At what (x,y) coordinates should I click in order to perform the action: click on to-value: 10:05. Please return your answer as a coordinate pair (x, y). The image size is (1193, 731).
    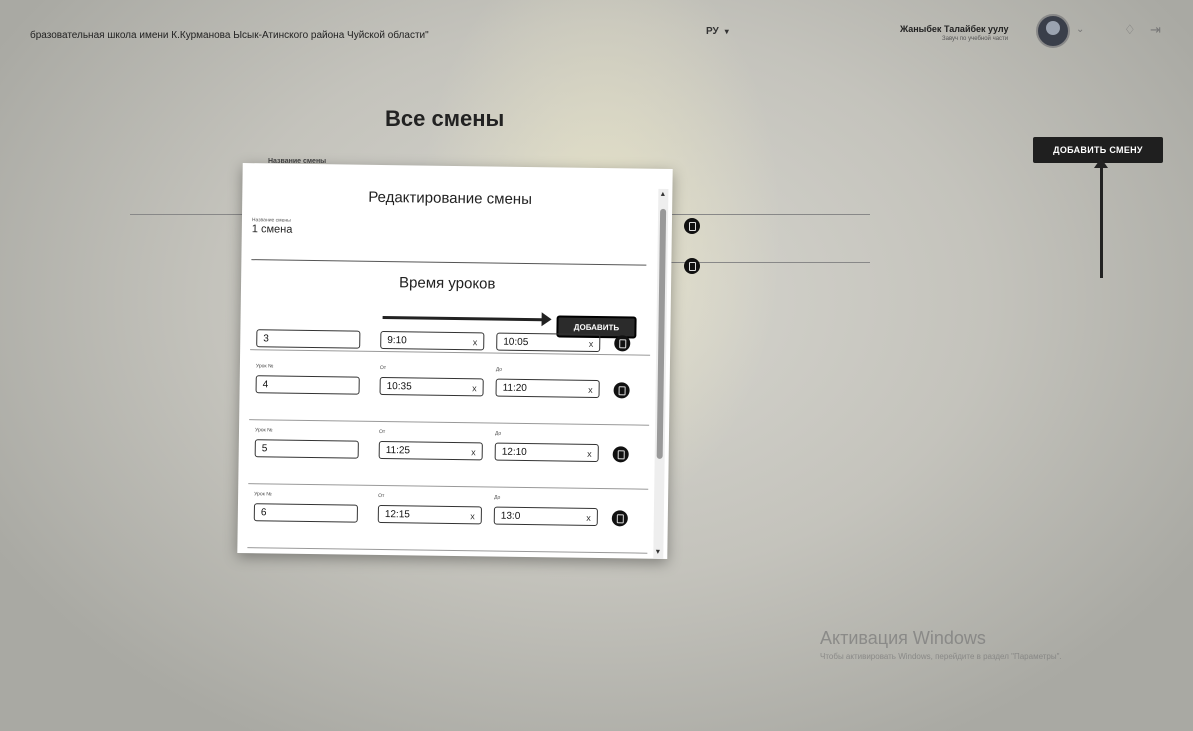
    Looking at the image, I should click on (516, 342).